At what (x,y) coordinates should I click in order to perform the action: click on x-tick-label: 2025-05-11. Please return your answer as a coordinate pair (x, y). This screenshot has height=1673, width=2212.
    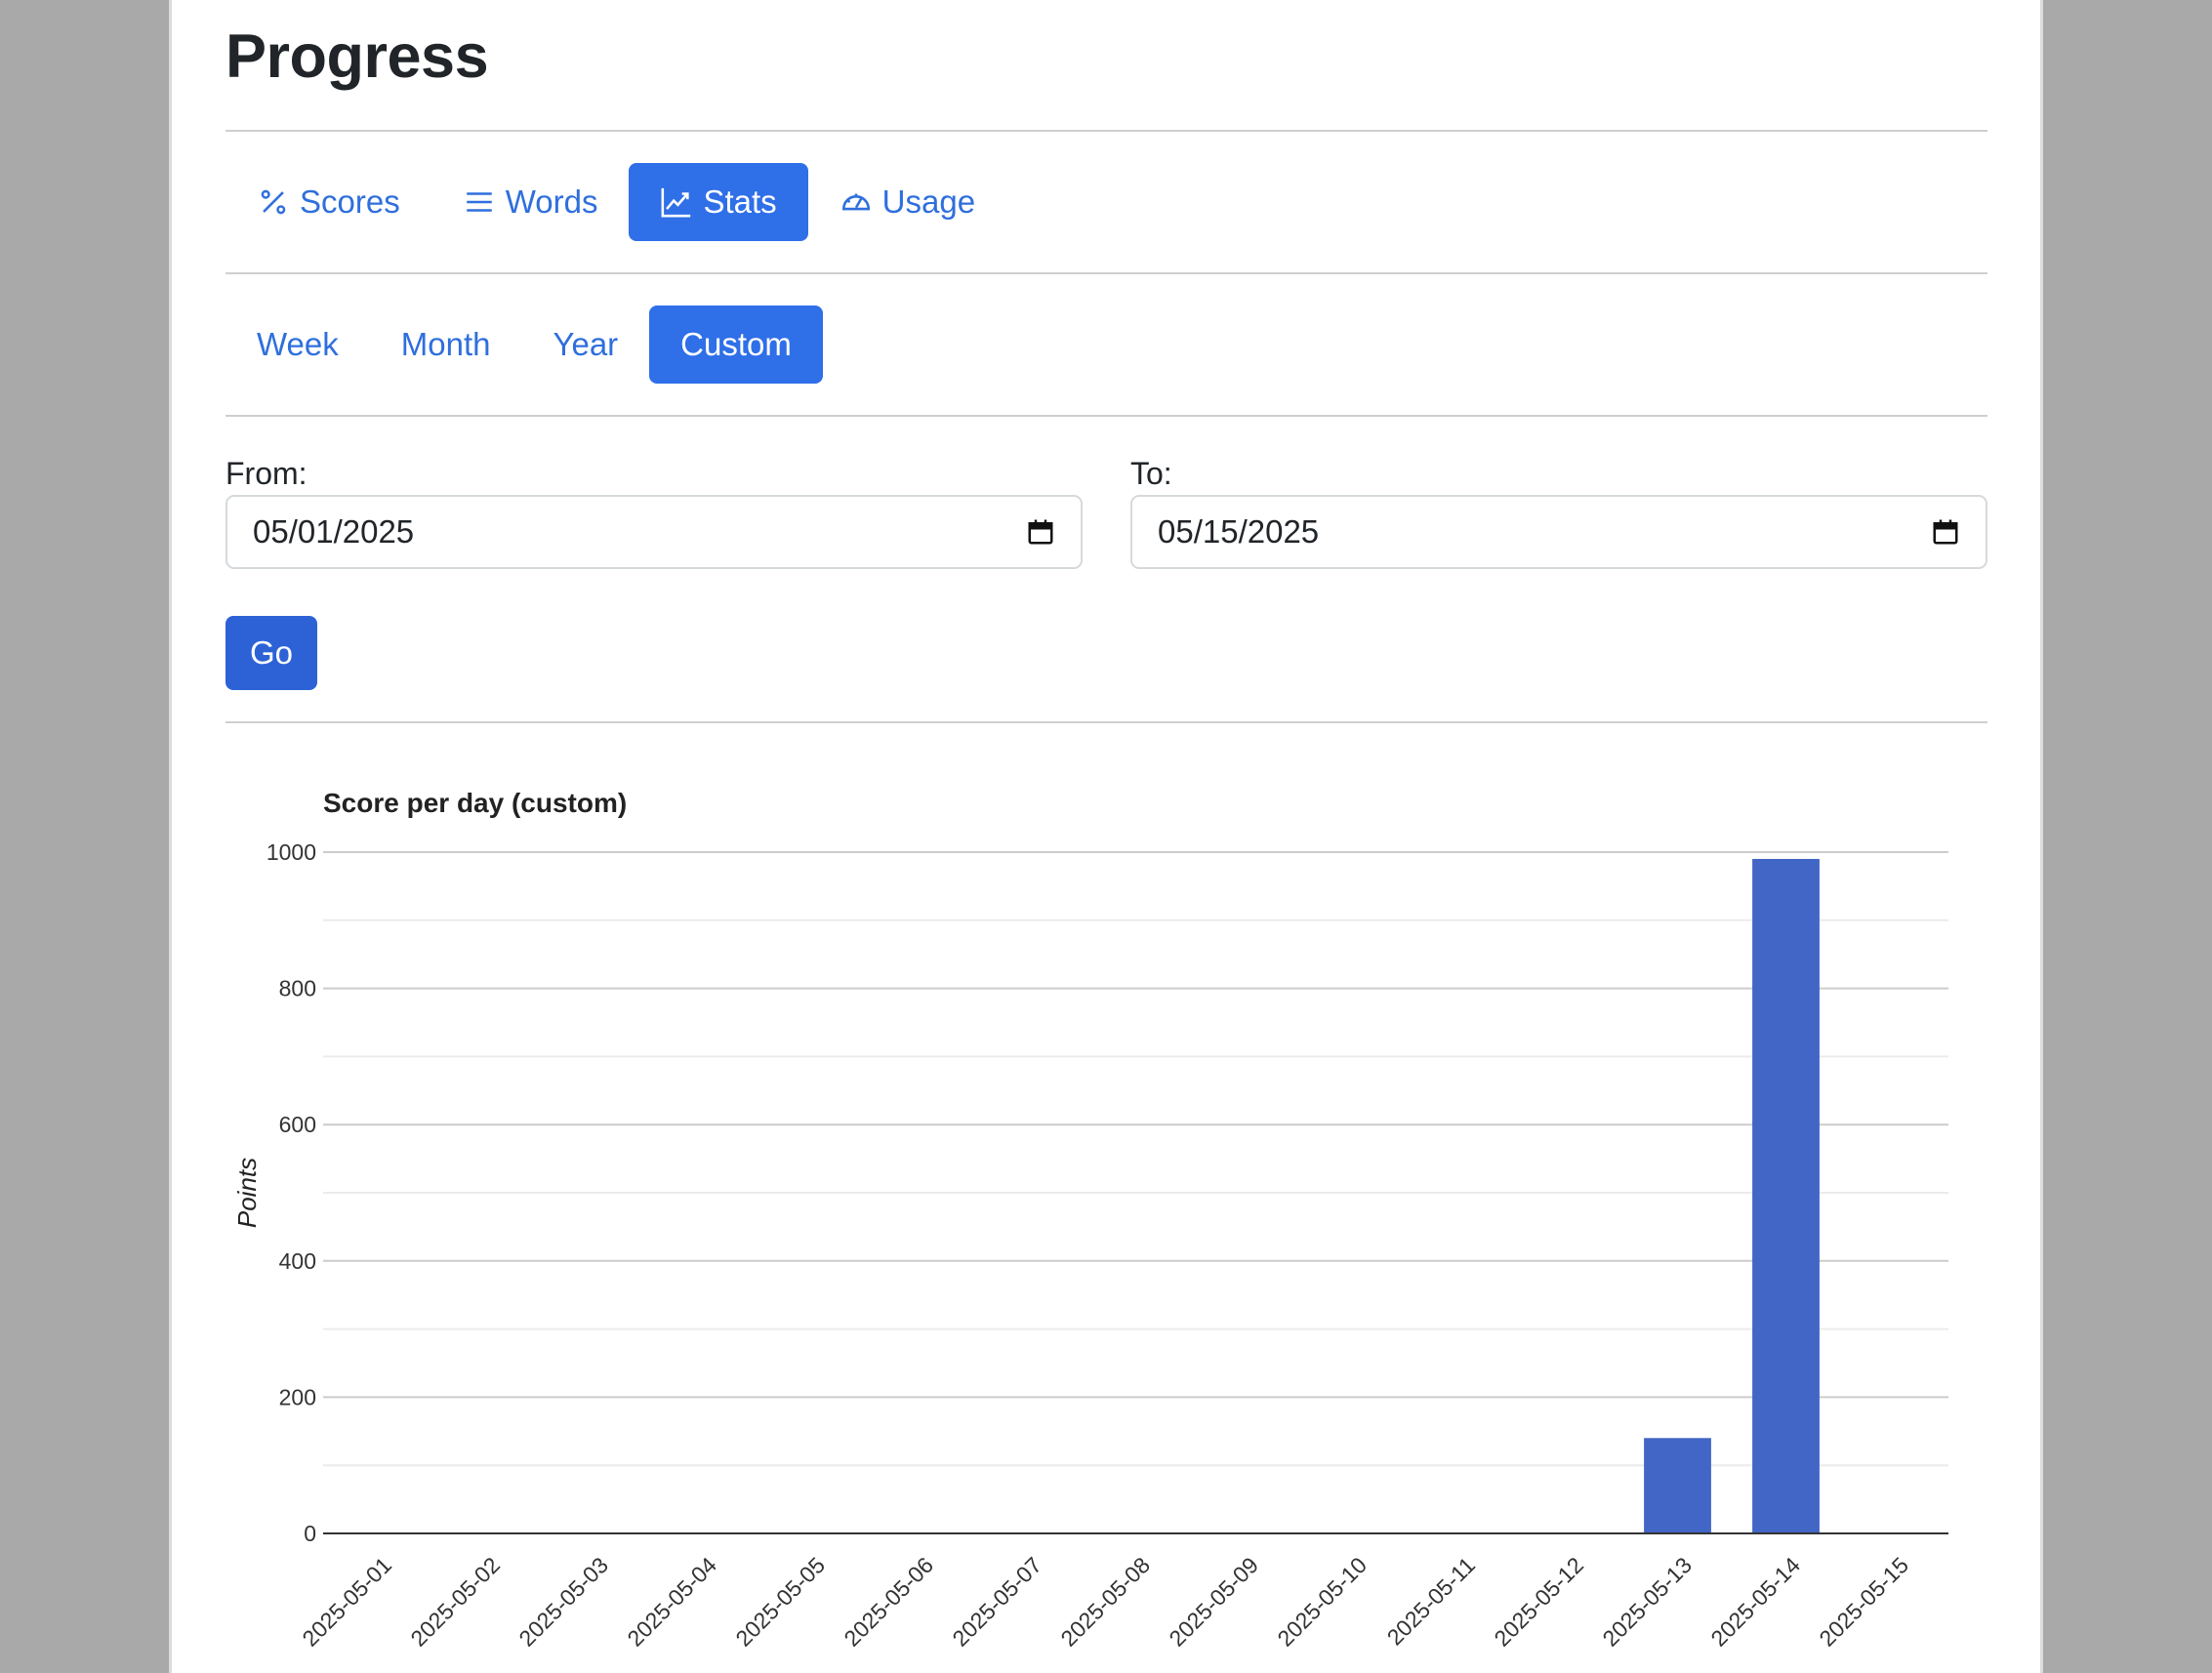
    Looking at the image, I should click on (1431, 1601).